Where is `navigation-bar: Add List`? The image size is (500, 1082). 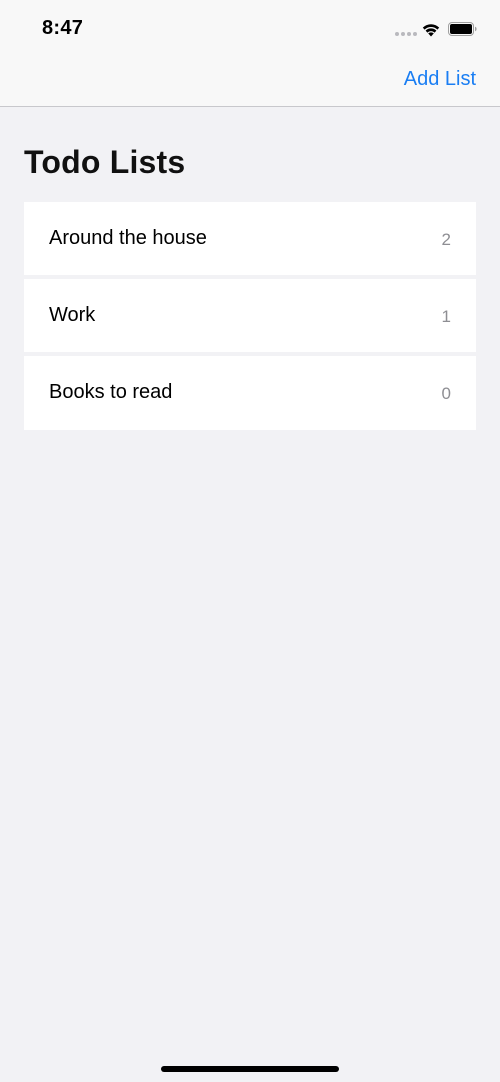 navigation-bar: Add List is located at coordinates (250, 80).